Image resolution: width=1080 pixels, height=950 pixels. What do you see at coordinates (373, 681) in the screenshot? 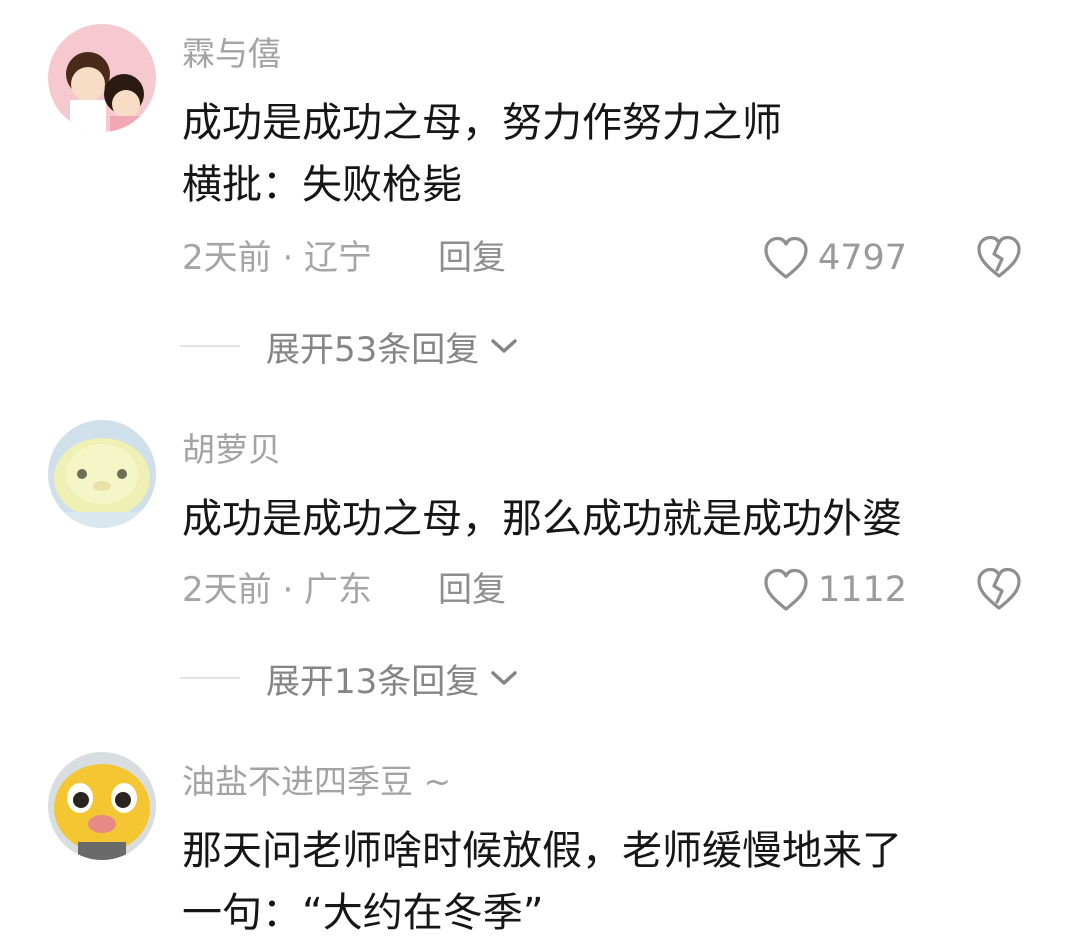
I see `expand-replies-label: 展开13条回复` at bounding box center [373, 681].